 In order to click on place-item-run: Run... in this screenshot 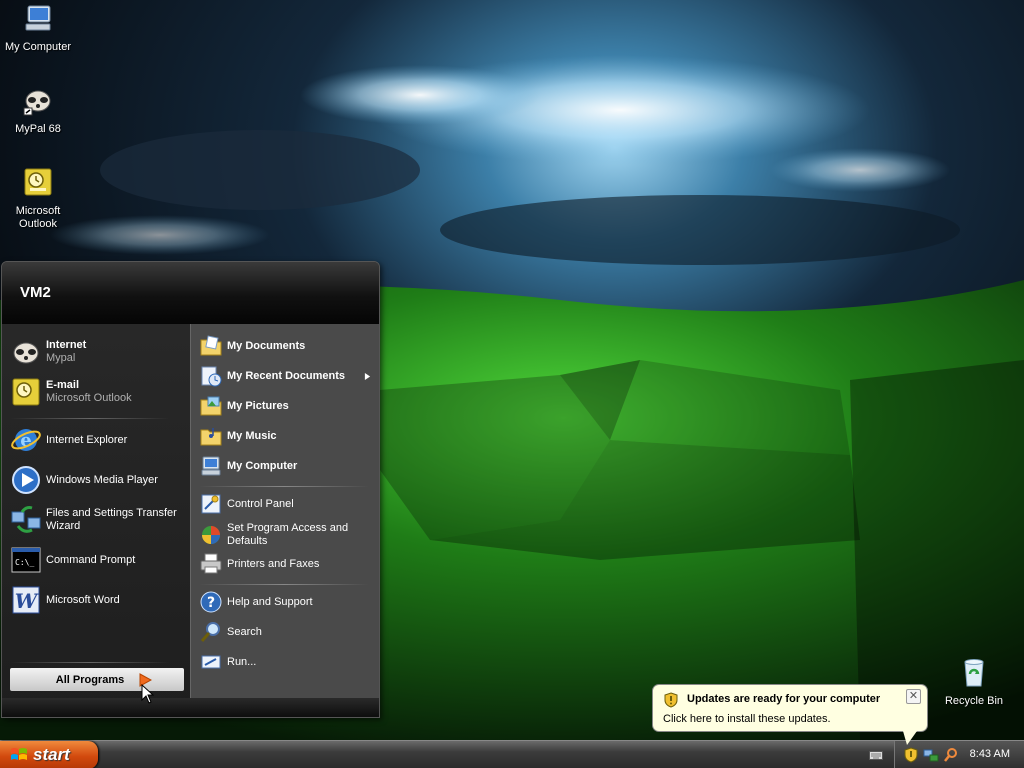, I will do `click(227, 662)`.